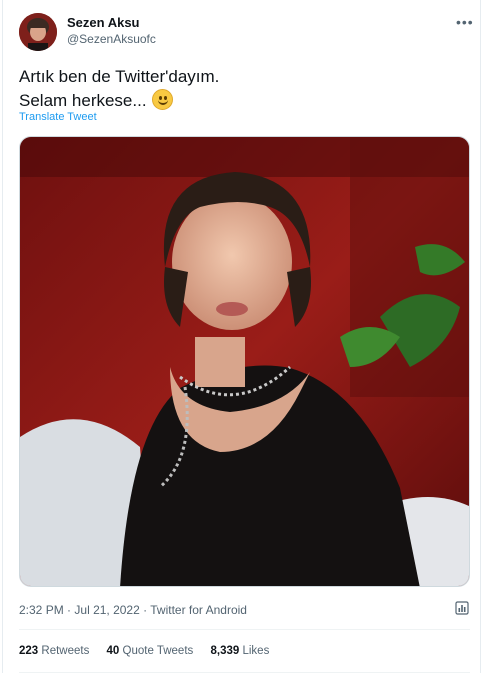  What do you see at coordinates (225, 651) in the screenshot?
I see `likes-count: 8,339` at bounding box center [225, 651].